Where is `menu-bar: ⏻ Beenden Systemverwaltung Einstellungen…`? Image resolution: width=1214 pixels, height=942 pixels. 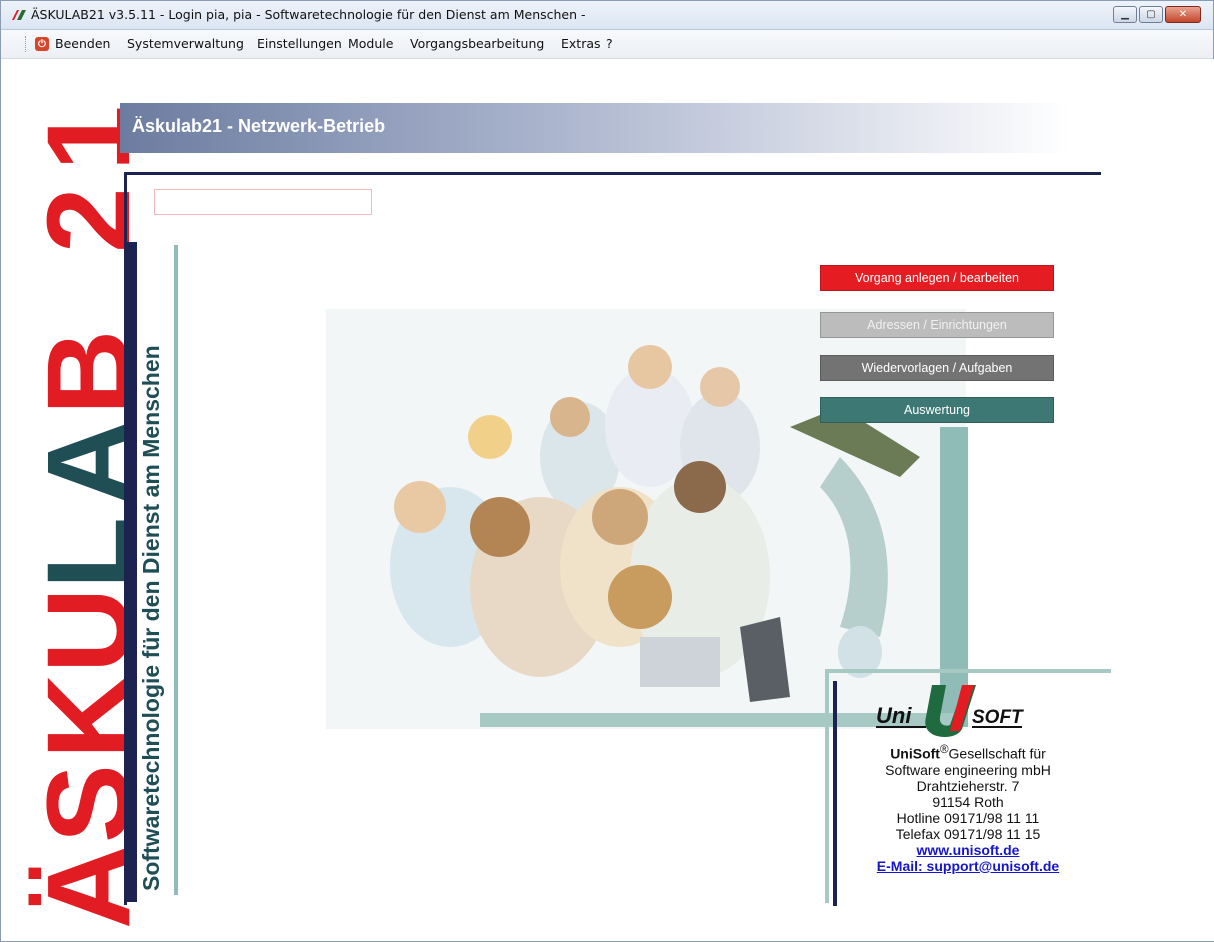
menu-bar: ⏻ Beenden Systemverwaltung Einstellungen… is located at coordinates (607, 44).